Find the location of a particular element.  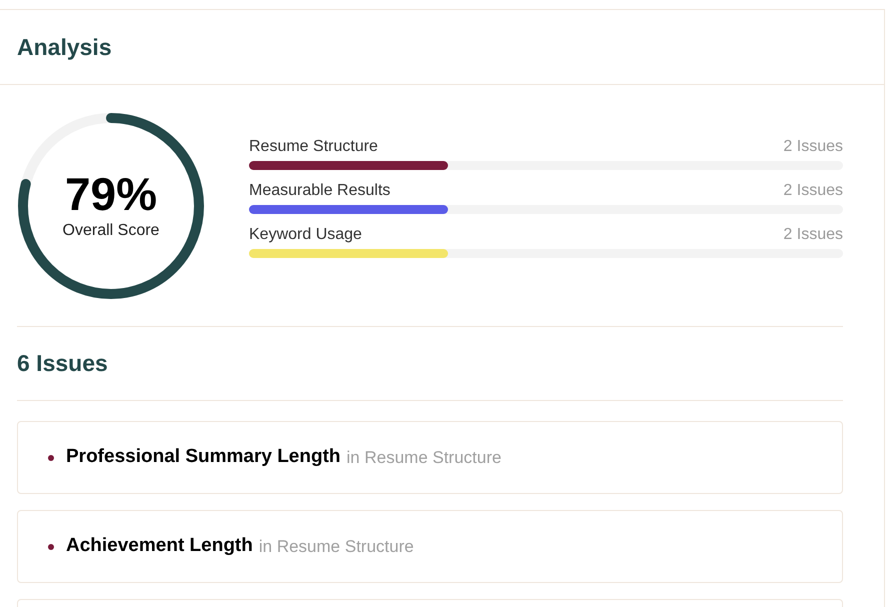

issue-card: Professional Summary Length in Resume Structure is located at coordinates (430, 457).